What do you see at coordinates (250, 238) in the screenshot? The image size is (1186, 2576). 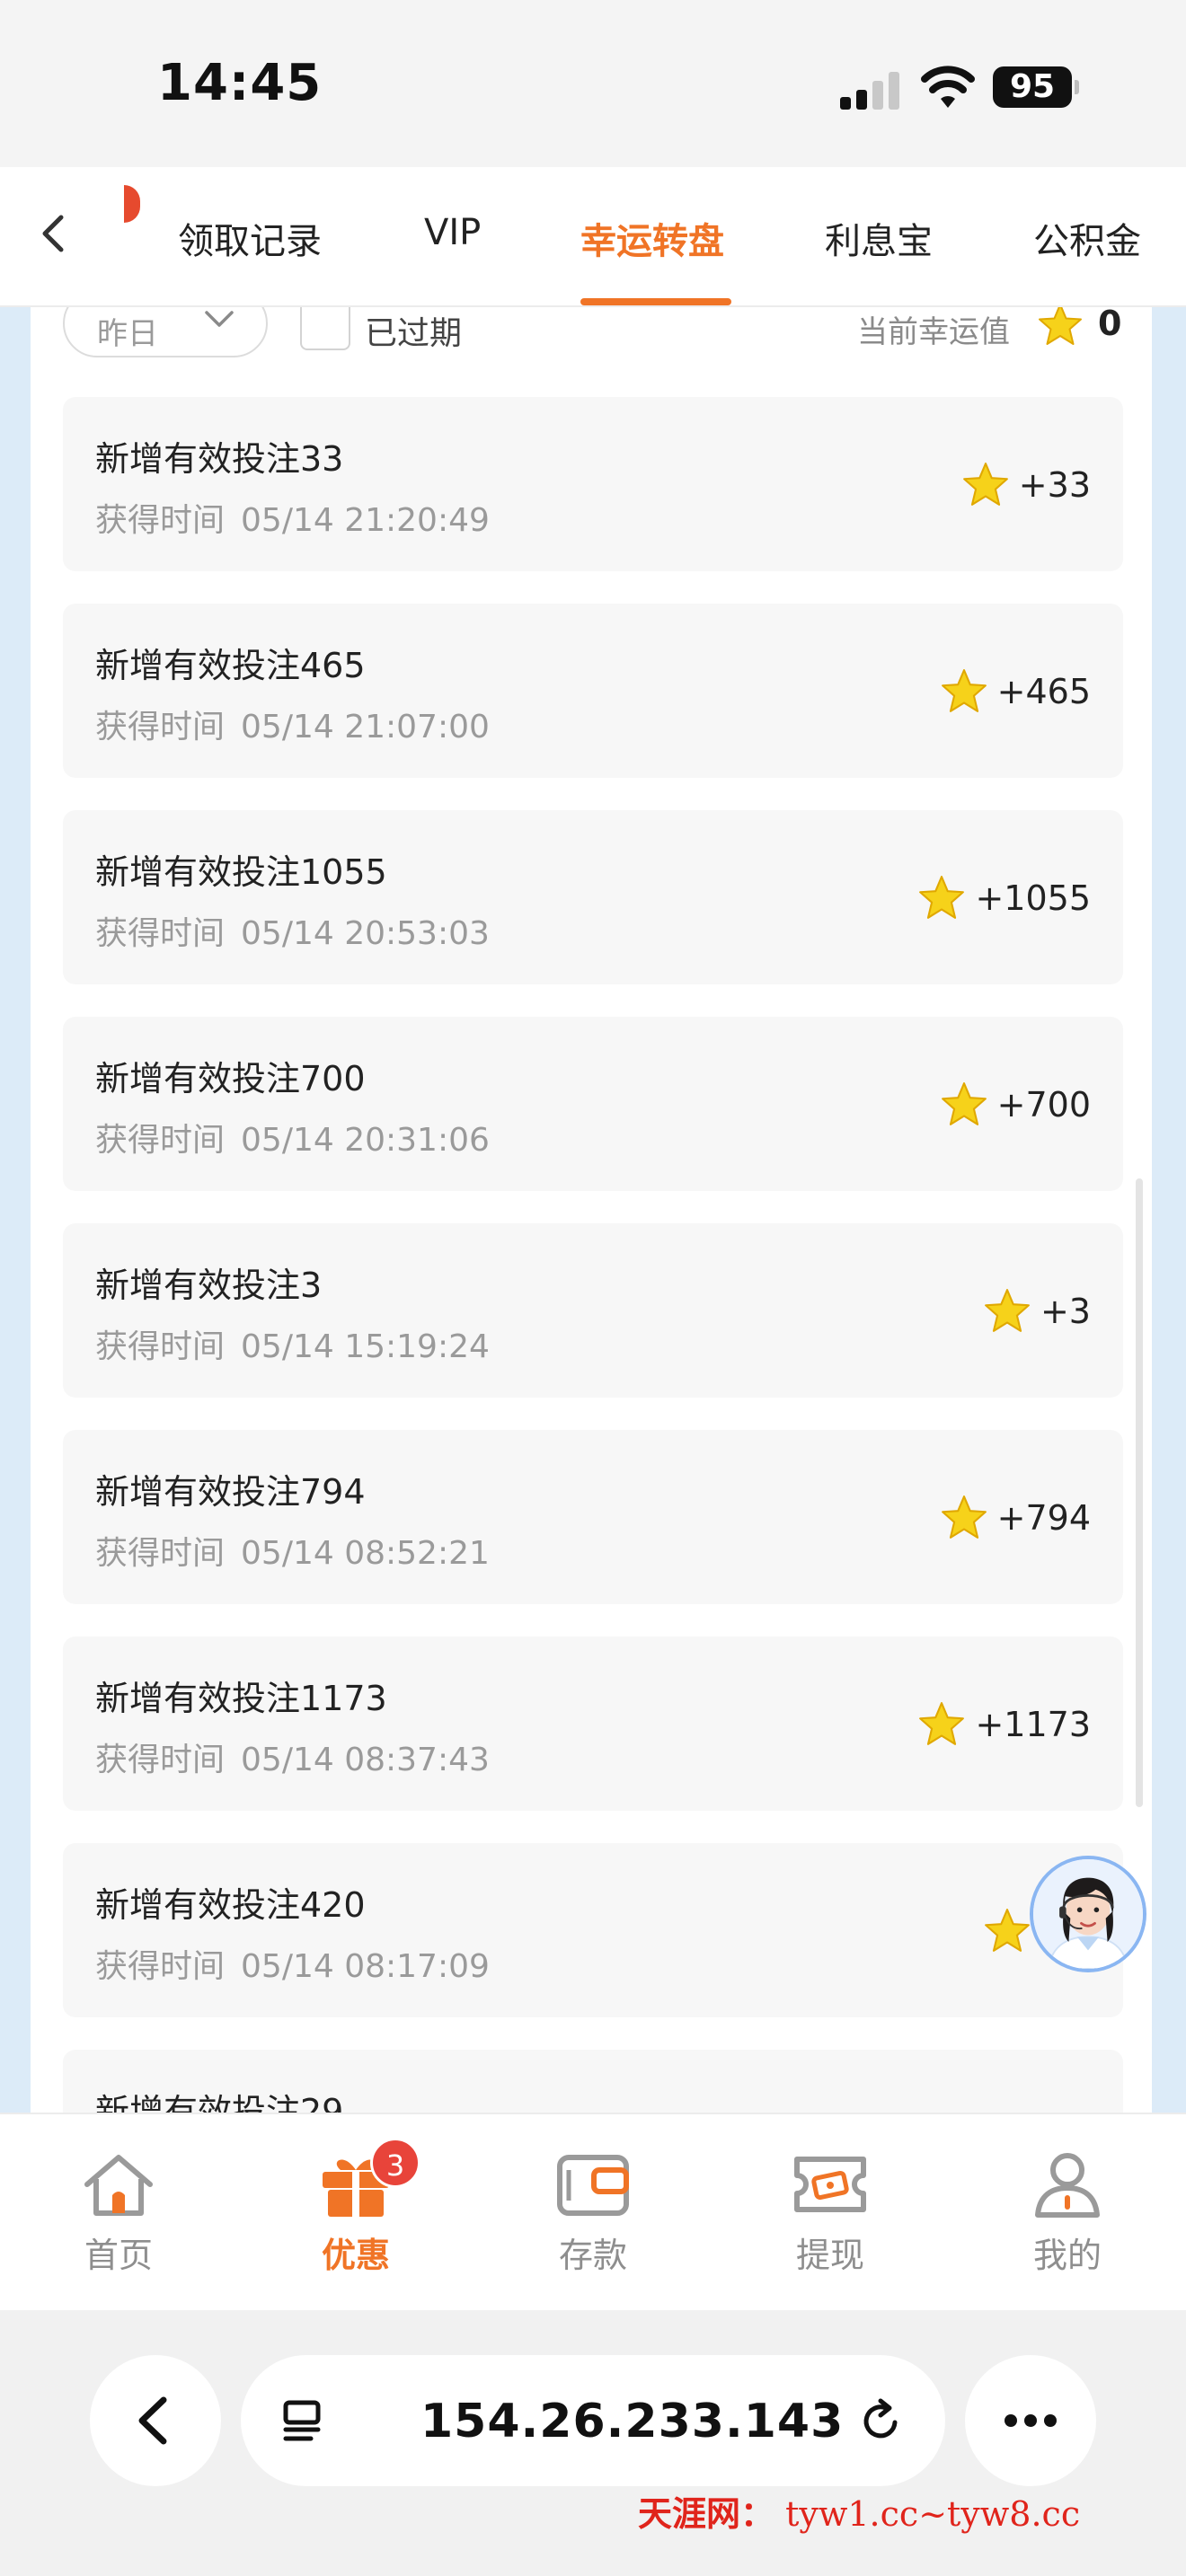 I see `tab-claim-record: 领取记录` at bounding box center [250, 238].